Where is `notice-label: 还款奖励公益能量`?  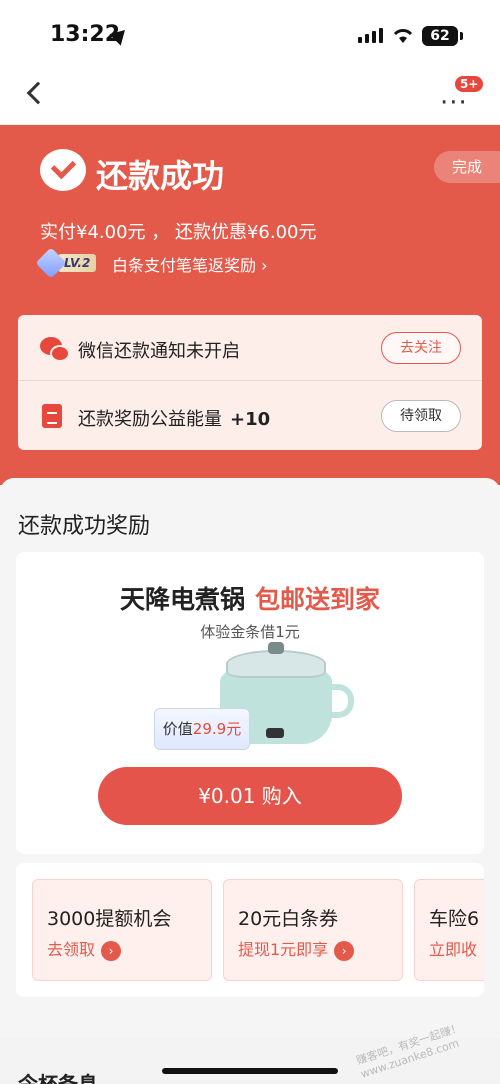
notice-label: 还款奖励公益能量 is located at coordinates (150, 419).